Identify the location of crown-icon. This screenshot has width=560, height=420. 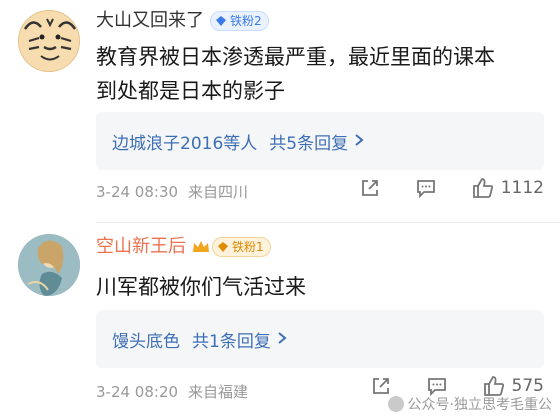
(201, 246).